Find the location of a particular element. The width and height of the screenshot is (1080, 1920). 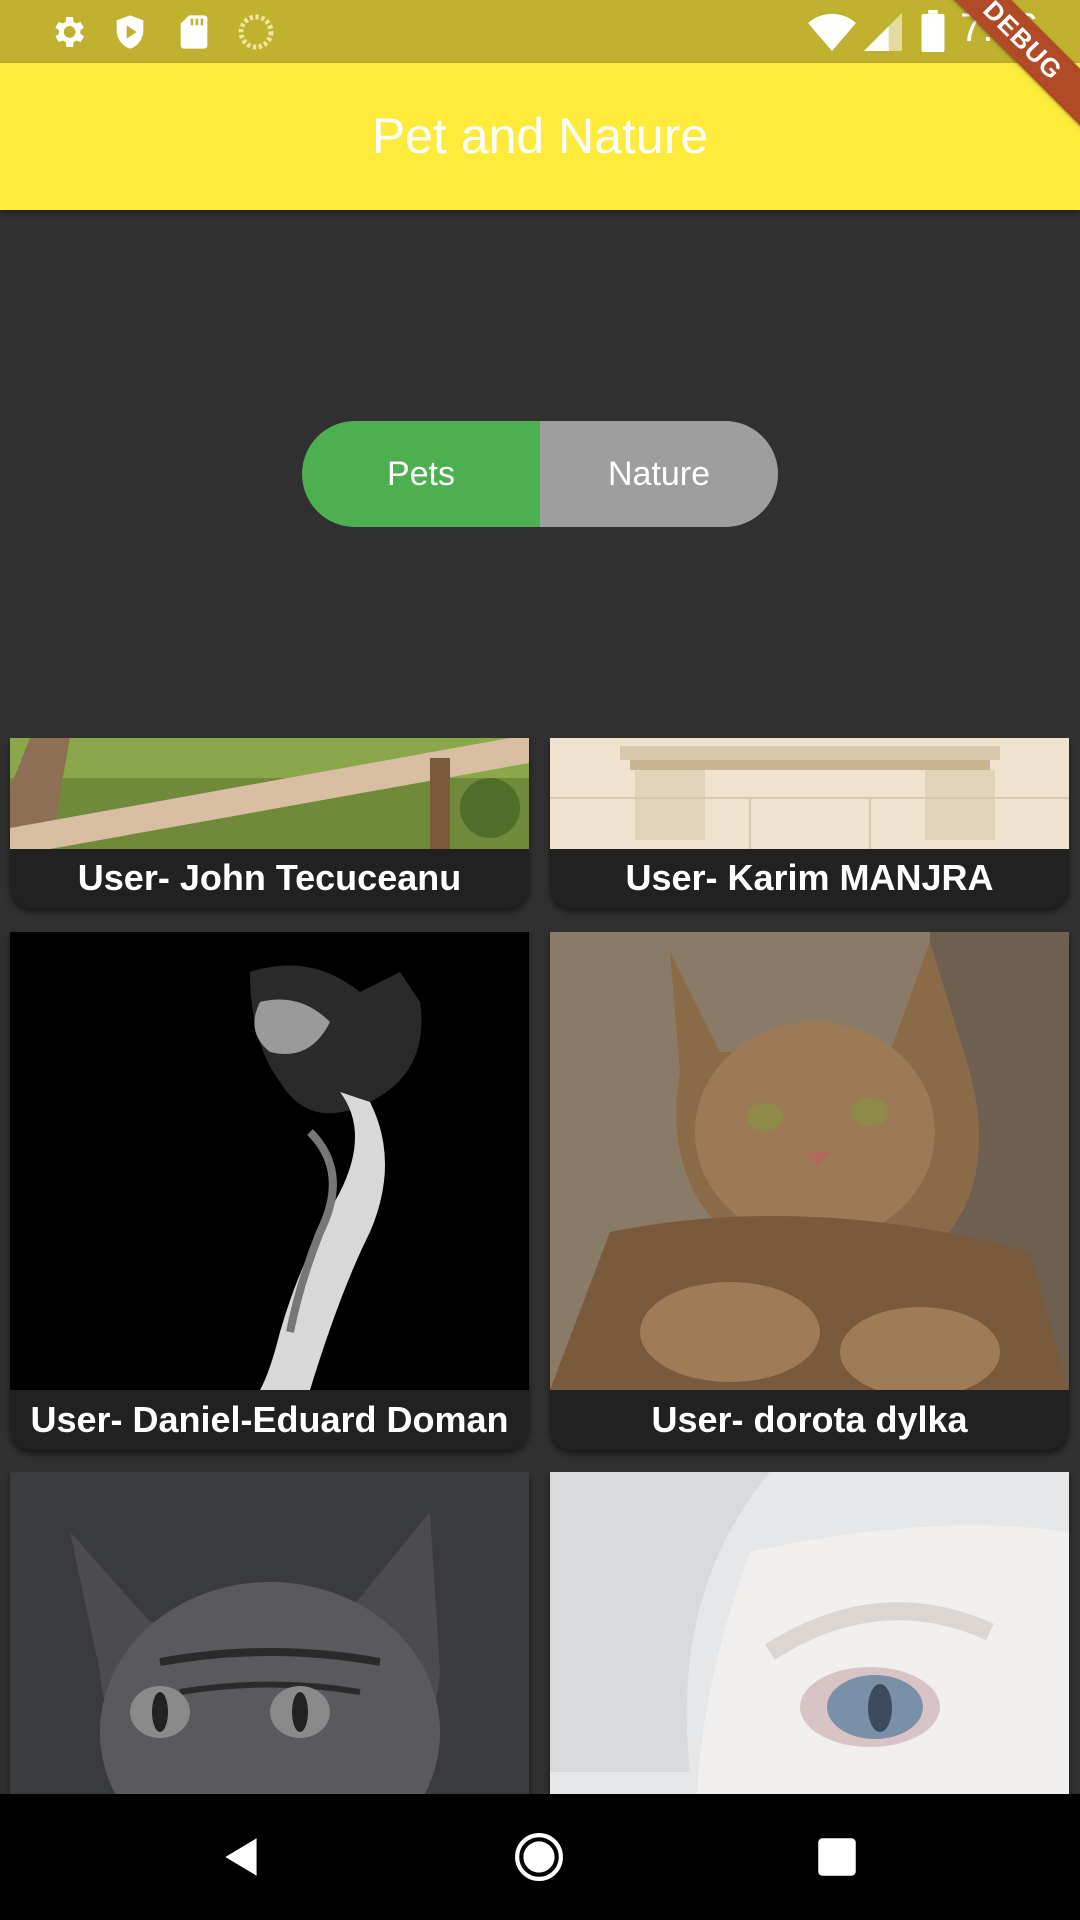

photo-card: User- dorota dylka is located at coordinates (809, 1191).